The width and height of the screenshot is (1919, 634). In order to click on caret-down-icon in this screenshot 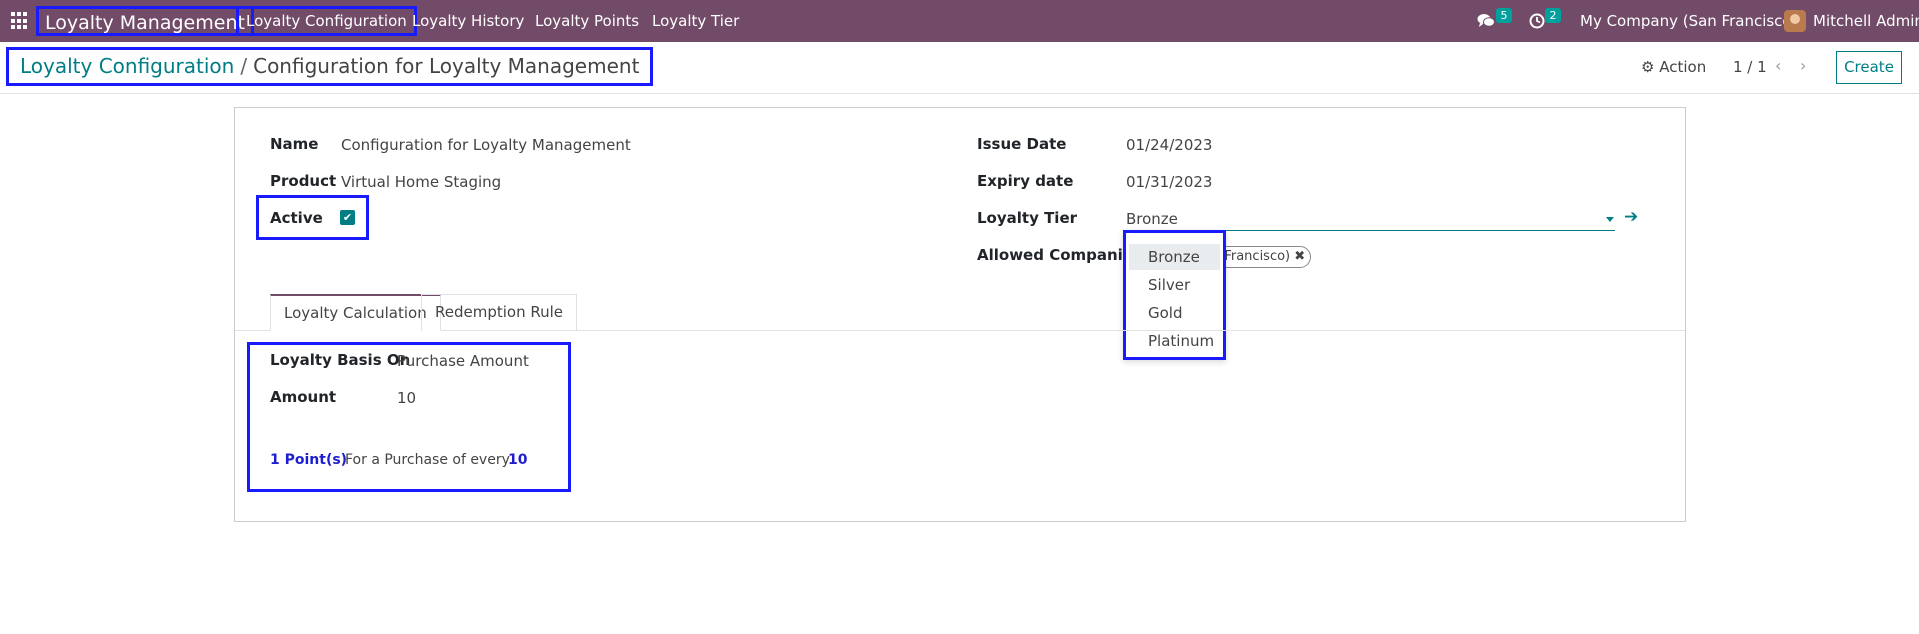, I will do `click(1610, 219)`.